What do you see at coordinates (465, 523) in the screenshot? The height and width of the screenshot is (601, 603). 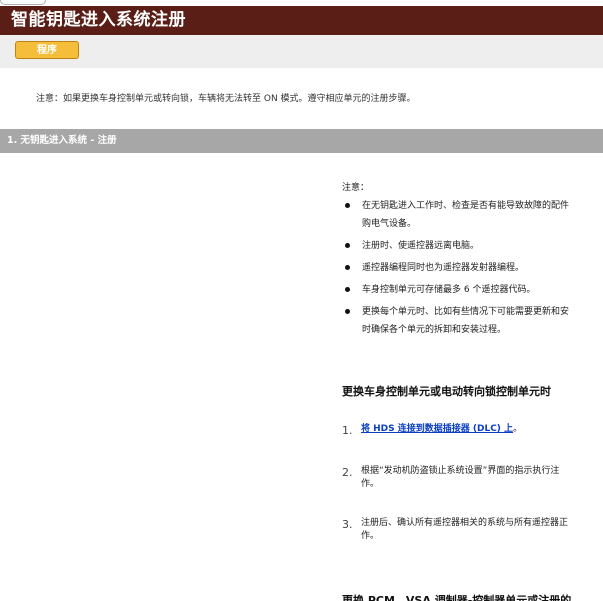 I see `step-text: 注册后、确认所有遥控器相关的系统与所有遥控器正` at bounding box center [465, 523].